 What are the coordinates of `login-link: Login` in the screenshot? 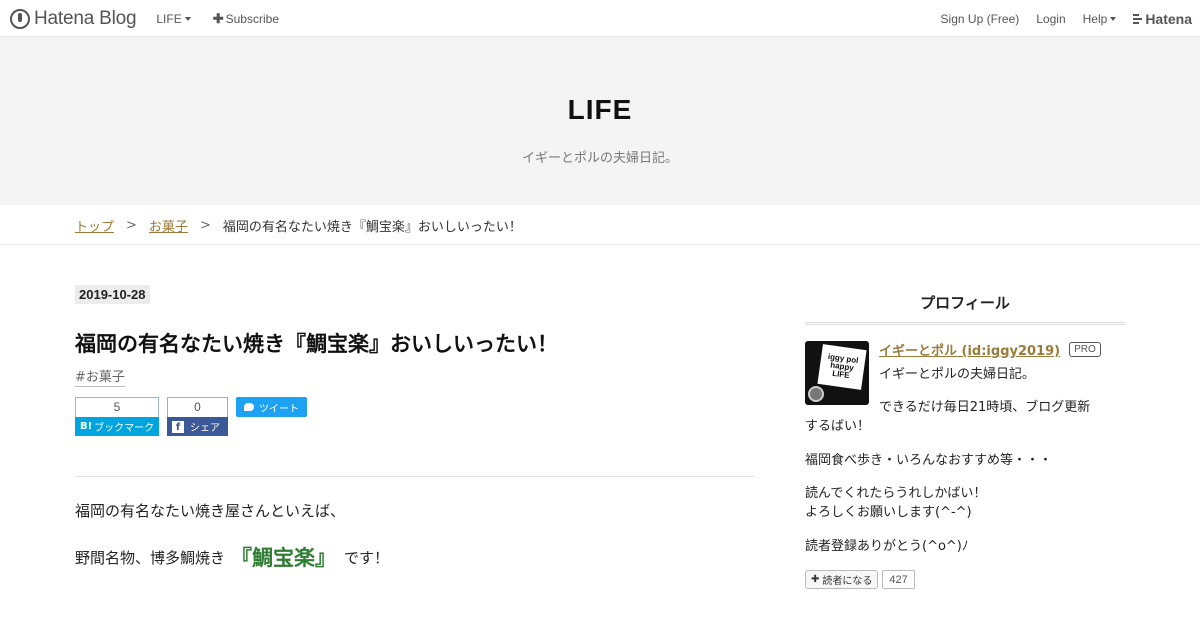 It's located at (1050, 19).